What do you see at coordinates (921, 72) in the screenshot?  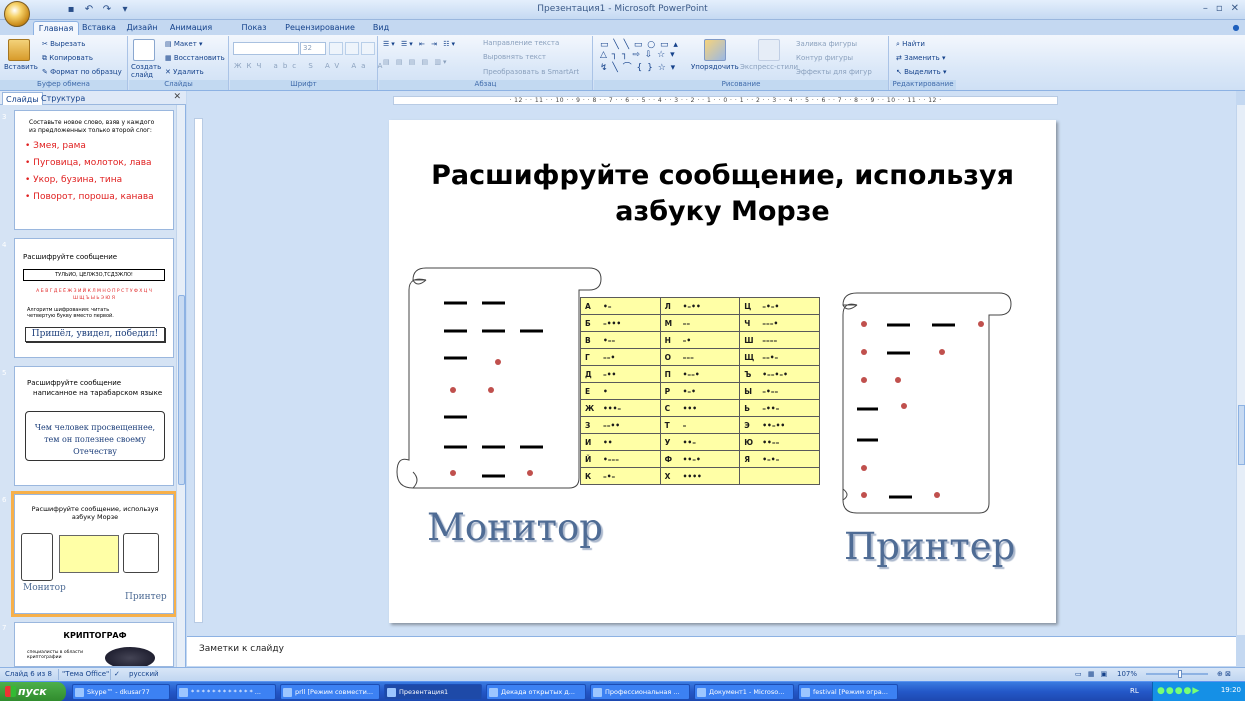 I see `select-button: ↖ Выделить ▾` at bounding box center [921, 72].